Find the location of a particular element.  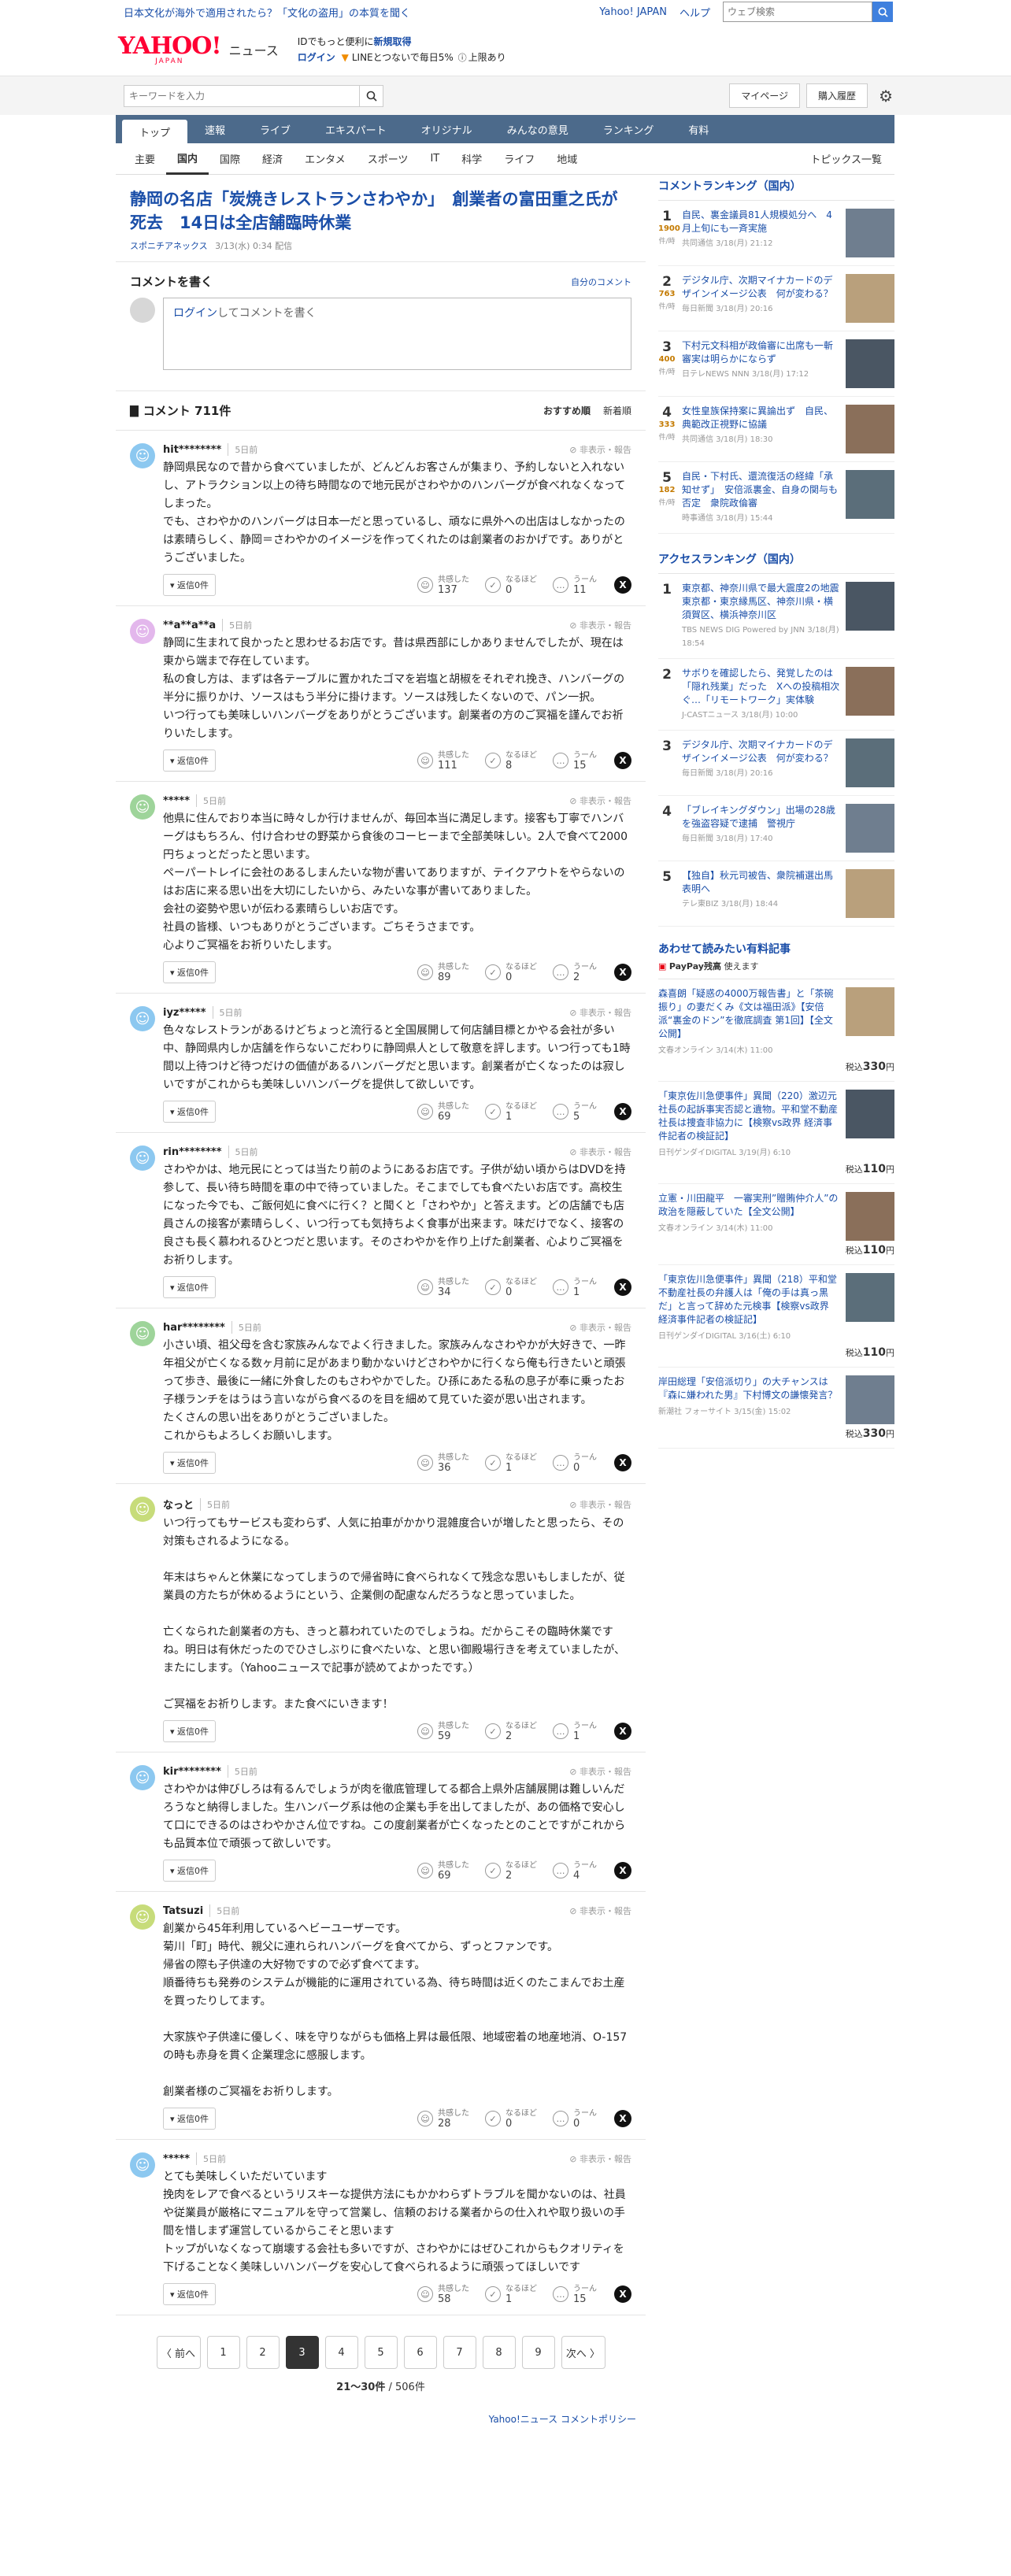

comment-username: kir******** is located at coordinates (192, 1772).